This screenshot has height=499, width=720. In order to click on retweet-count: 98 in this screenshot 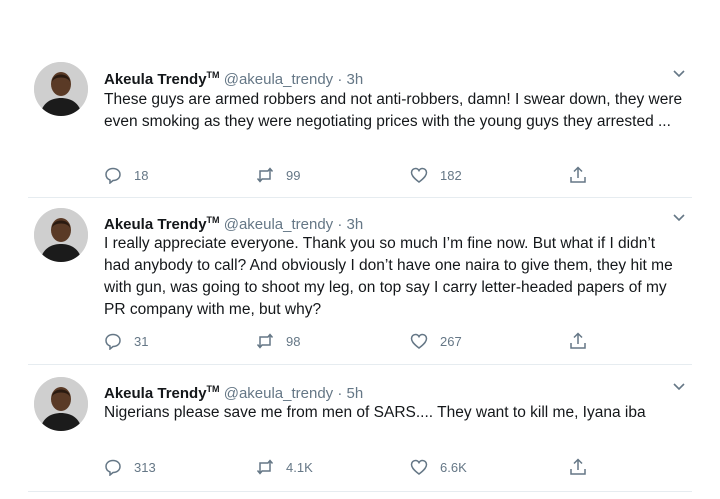, I will do `click(293, 341)`.